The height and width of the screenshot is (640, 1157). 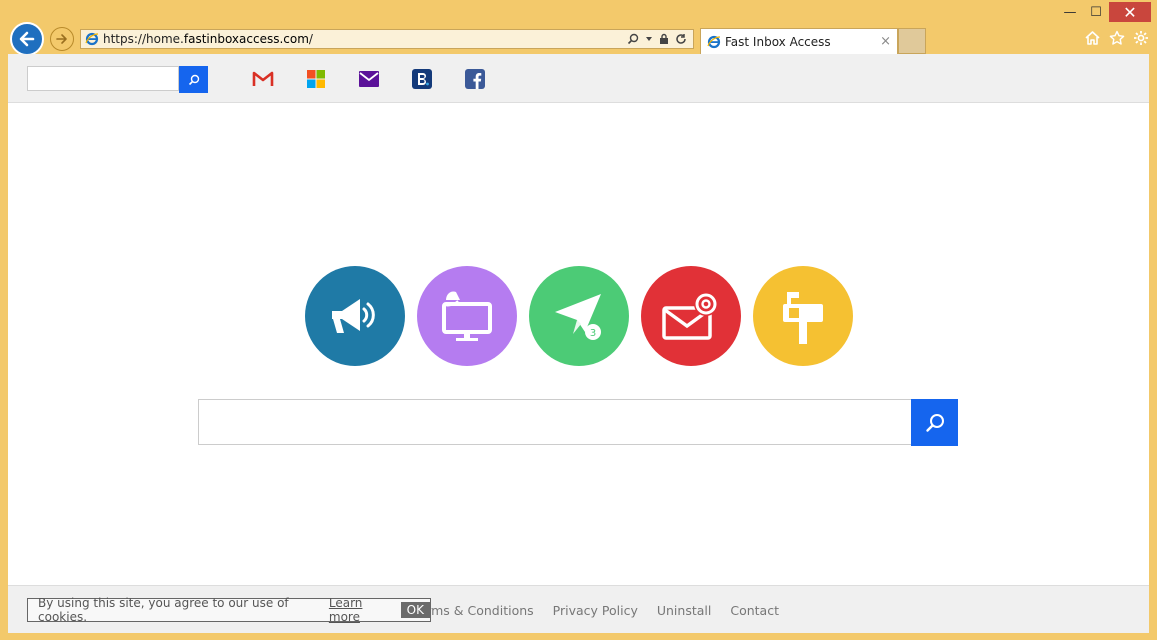 What do you see at coordinates (885, 41) in the screenshot?
I see `tab-close-button: ×` at bounding box center [885, 41].